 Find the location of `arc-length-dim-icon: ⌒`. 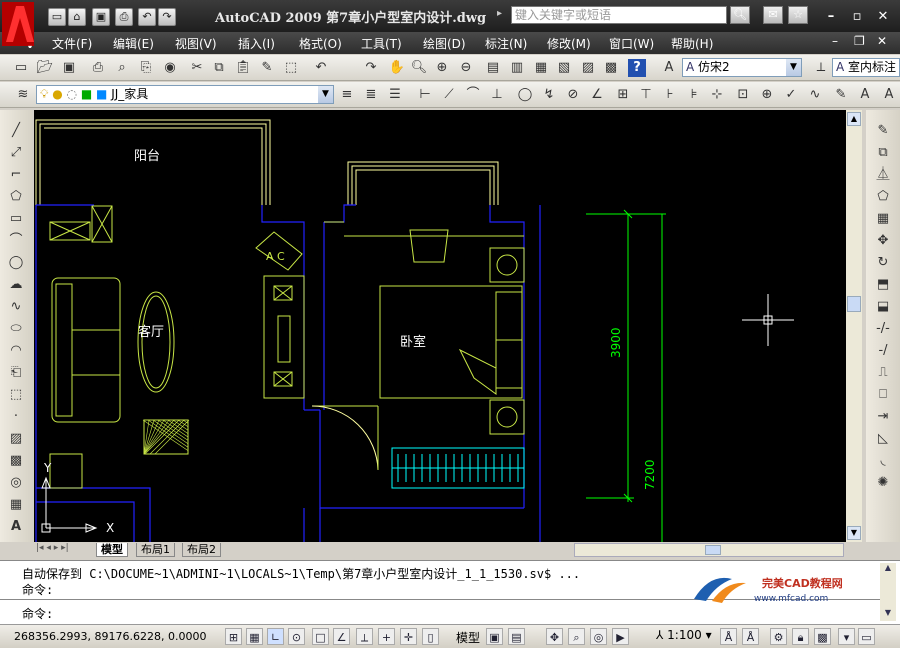

arc-length-dim-icon: ⌒ is located at coordinates (473, 95).